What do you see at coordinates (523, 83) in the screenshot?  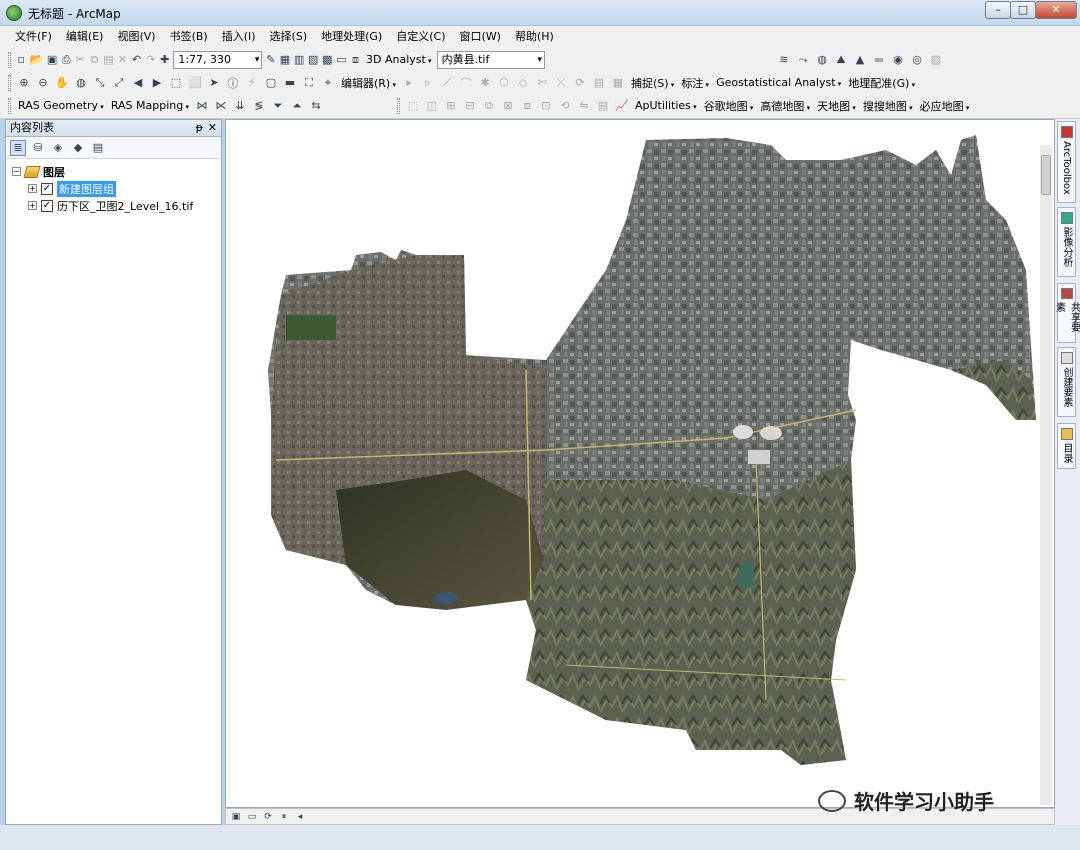 I see `reshape-icon: ◇` at bounding box center [523, 83].